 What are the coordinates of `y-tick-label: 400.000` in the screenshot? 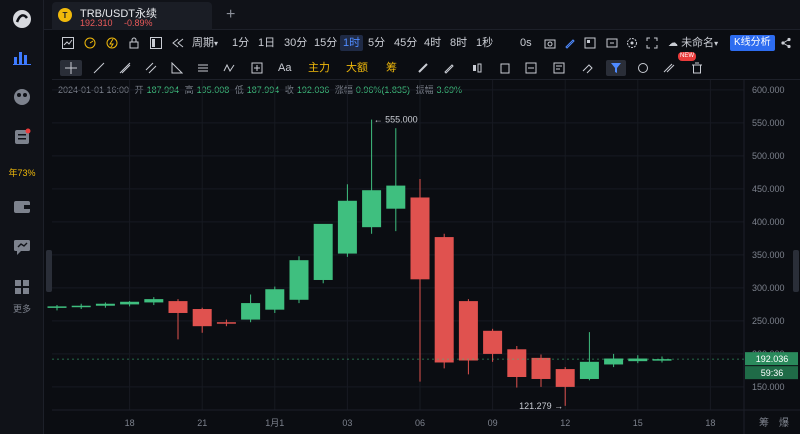 It's located at (768, 222).